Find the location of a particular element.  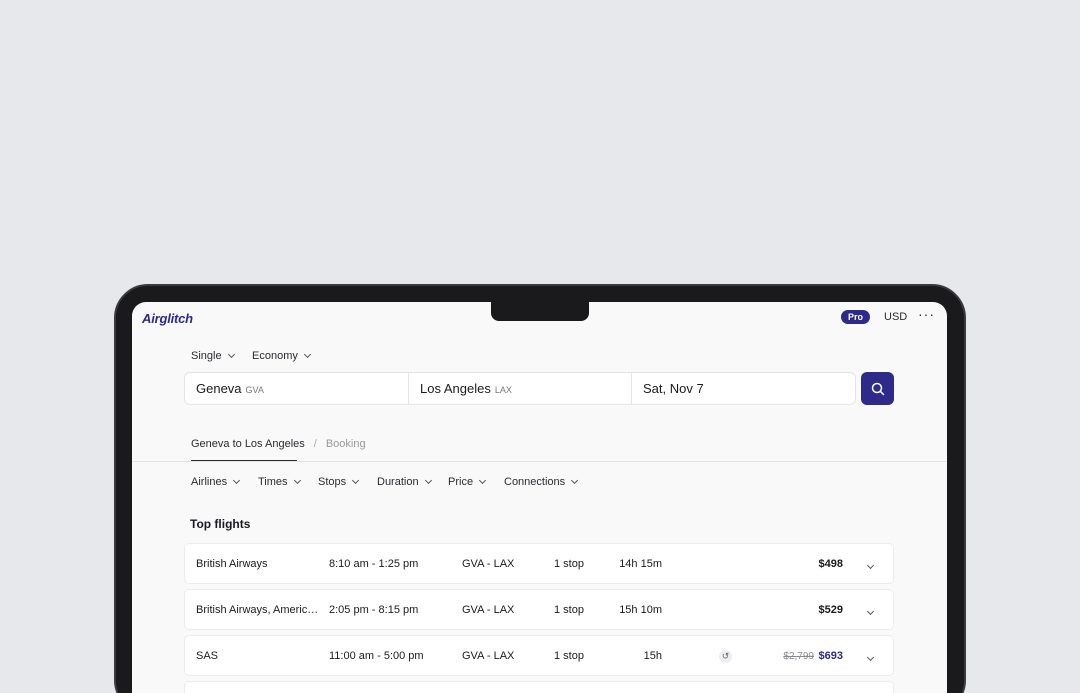

filter-duration: Duration is located at coordinates (404, 482).